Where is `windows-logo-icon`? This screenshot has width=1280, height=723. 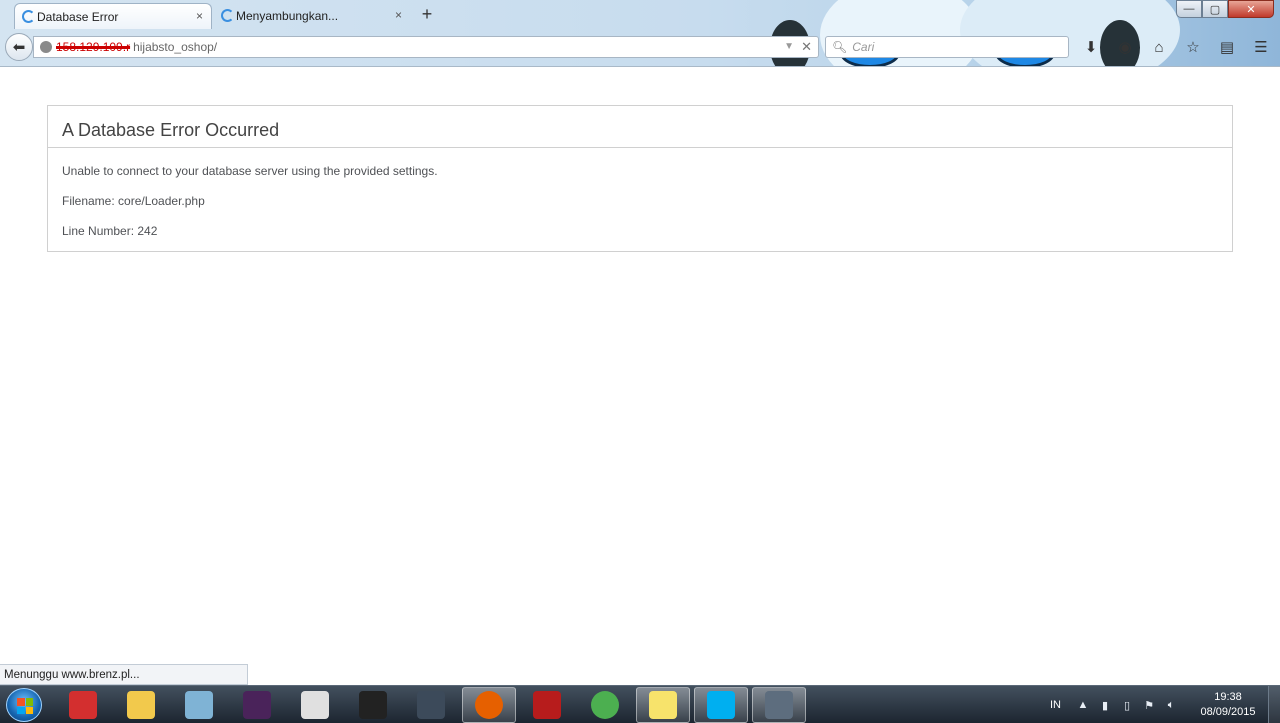 windows-logo-icon is located at coordinates (25, 706).